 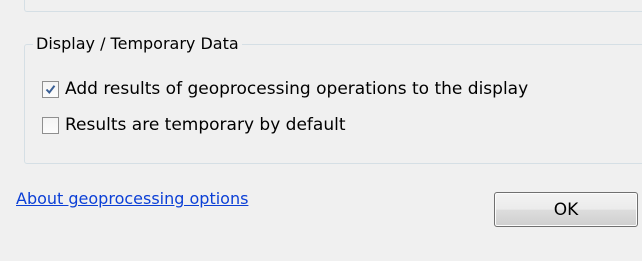 I want to click on temporary-results-label: Results are temporary by default, so click(x=205, y=125).